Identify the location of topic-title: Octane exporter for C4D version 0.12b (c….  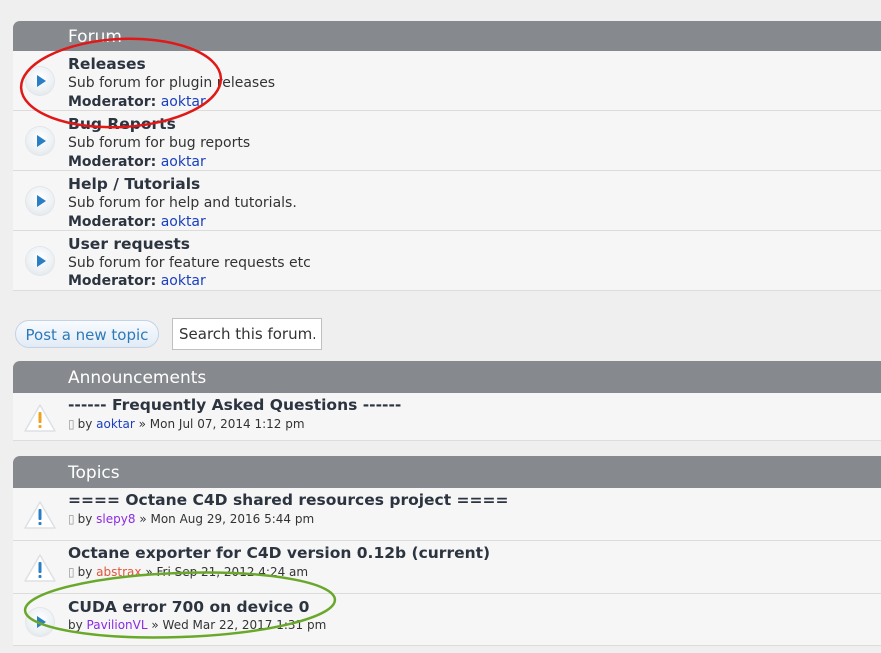
(279, 553).